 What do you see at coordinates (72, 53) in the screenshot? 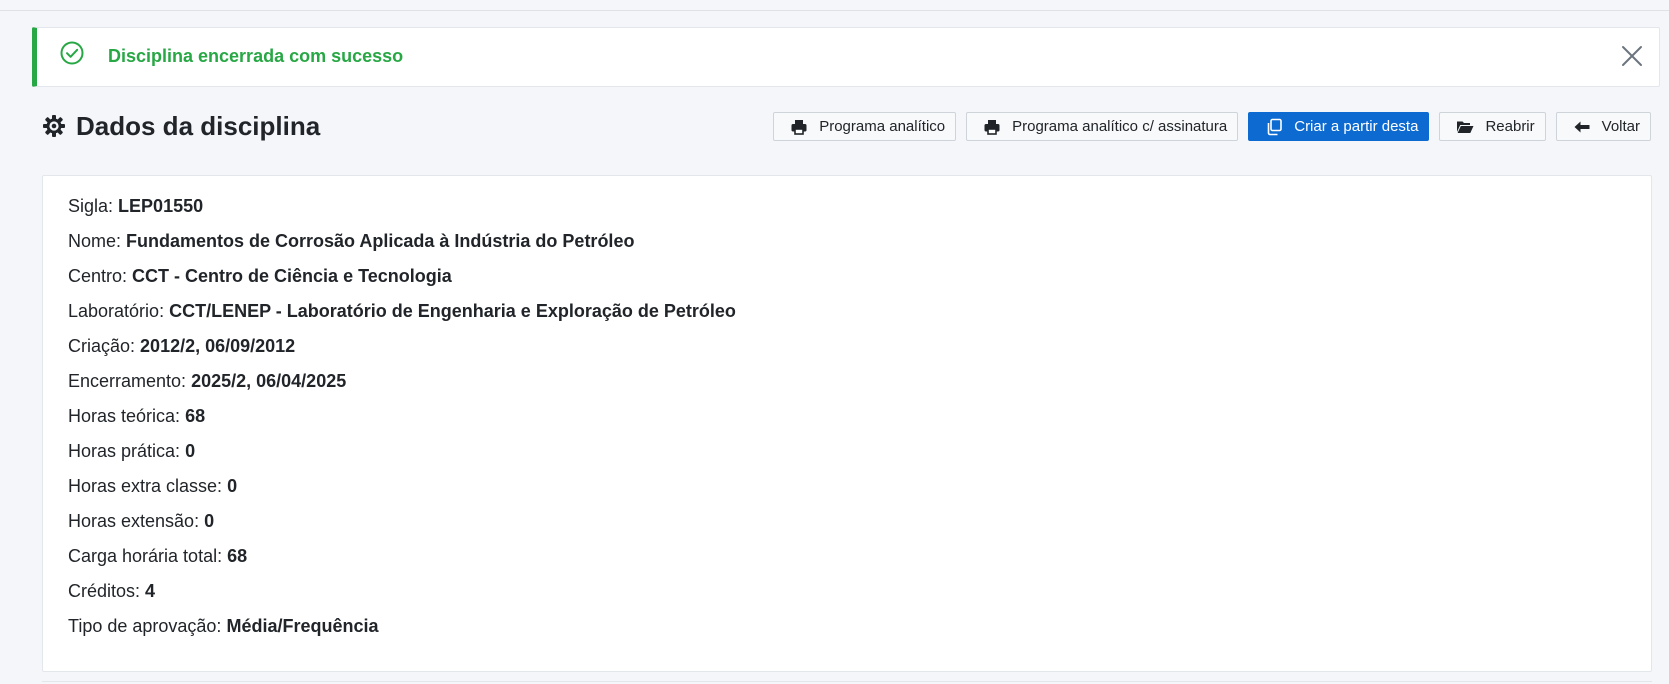
I see `check-circle-icon` at bounding box center [72, 53].